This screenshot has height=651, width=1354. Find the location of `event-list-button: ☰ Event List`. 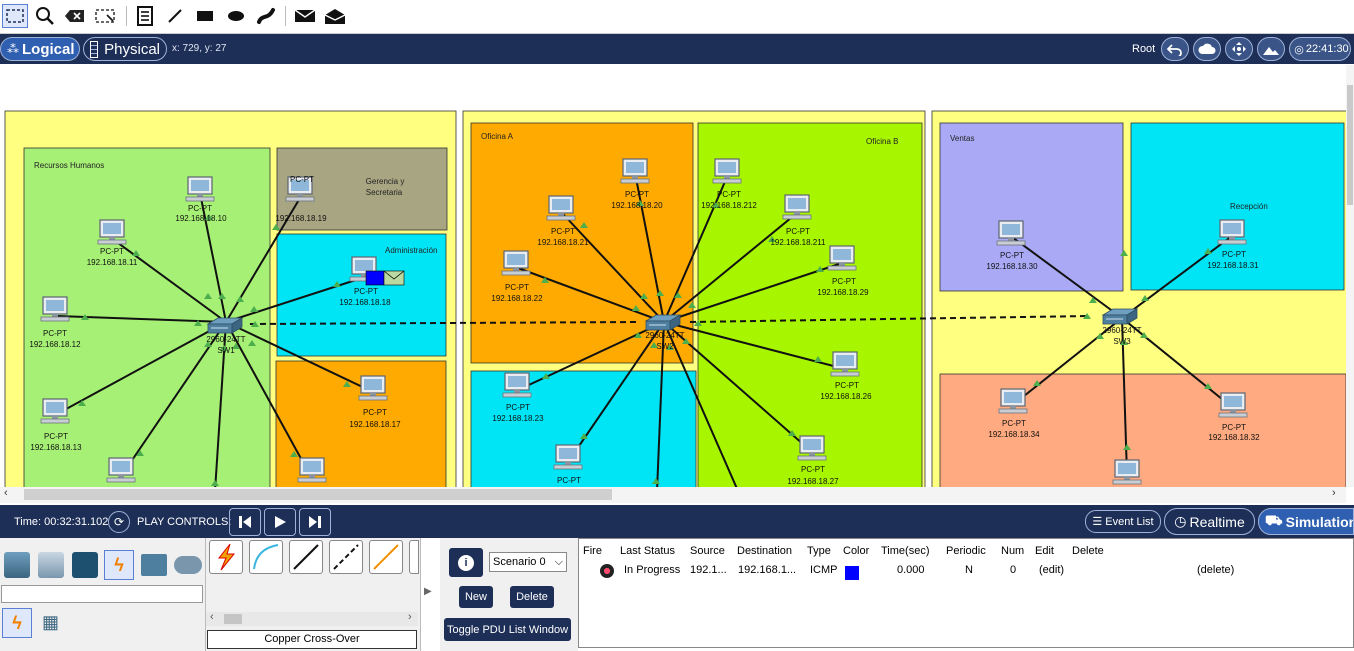

event-list-button: ☰ Event List is located at coordinates (1123, 521).